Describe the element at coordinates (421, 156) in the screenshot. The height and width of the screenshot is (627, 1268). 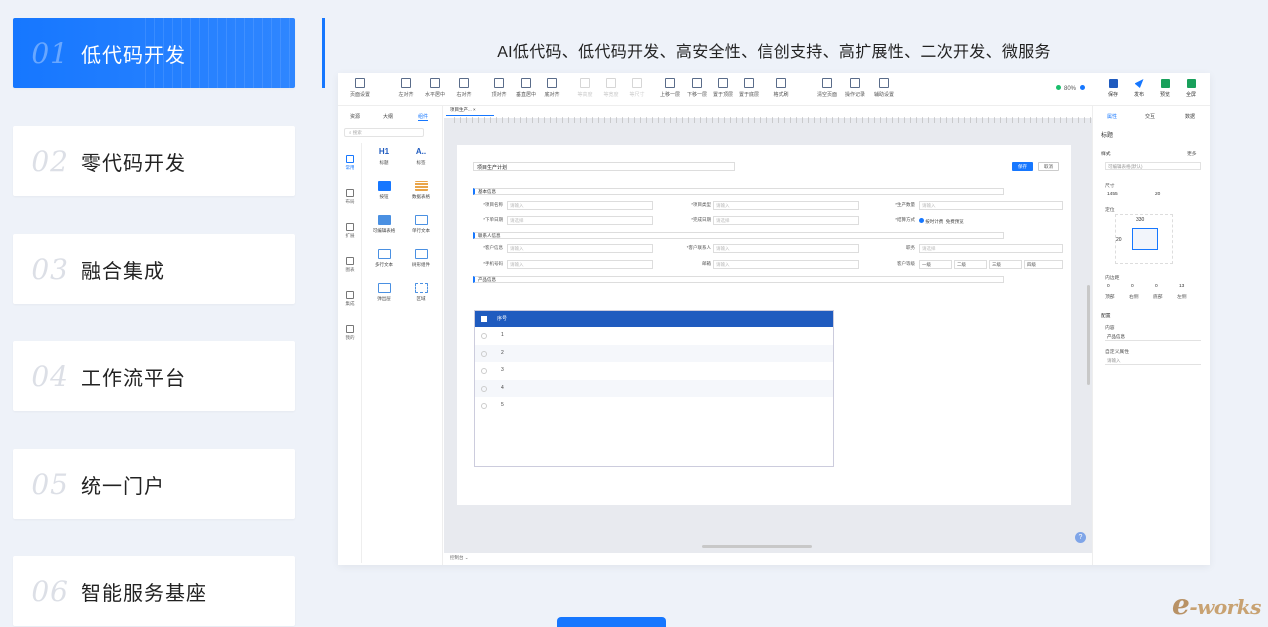
I see `component-label-text: A.. 标签` at that location.